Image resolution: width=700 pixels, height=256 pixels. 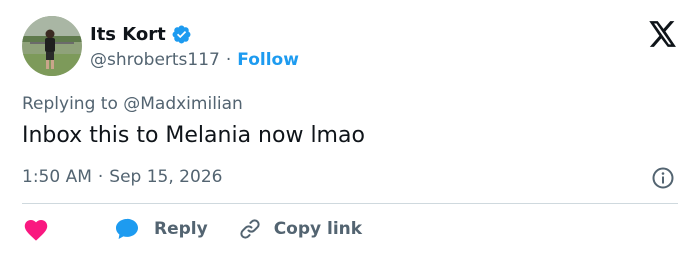 I want to click on link-icon, so click(x=250, y=229).